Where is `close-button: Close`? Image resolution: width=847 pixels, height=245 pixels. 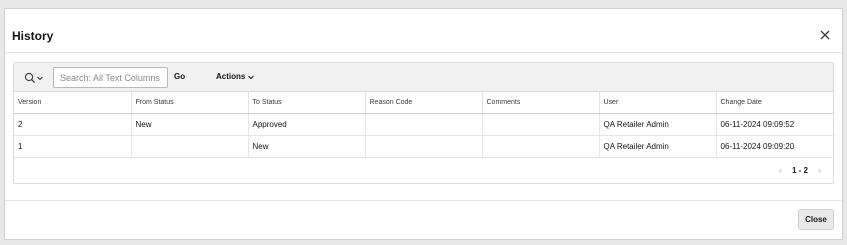
close-button: Close is located at coordinates (816, 219).